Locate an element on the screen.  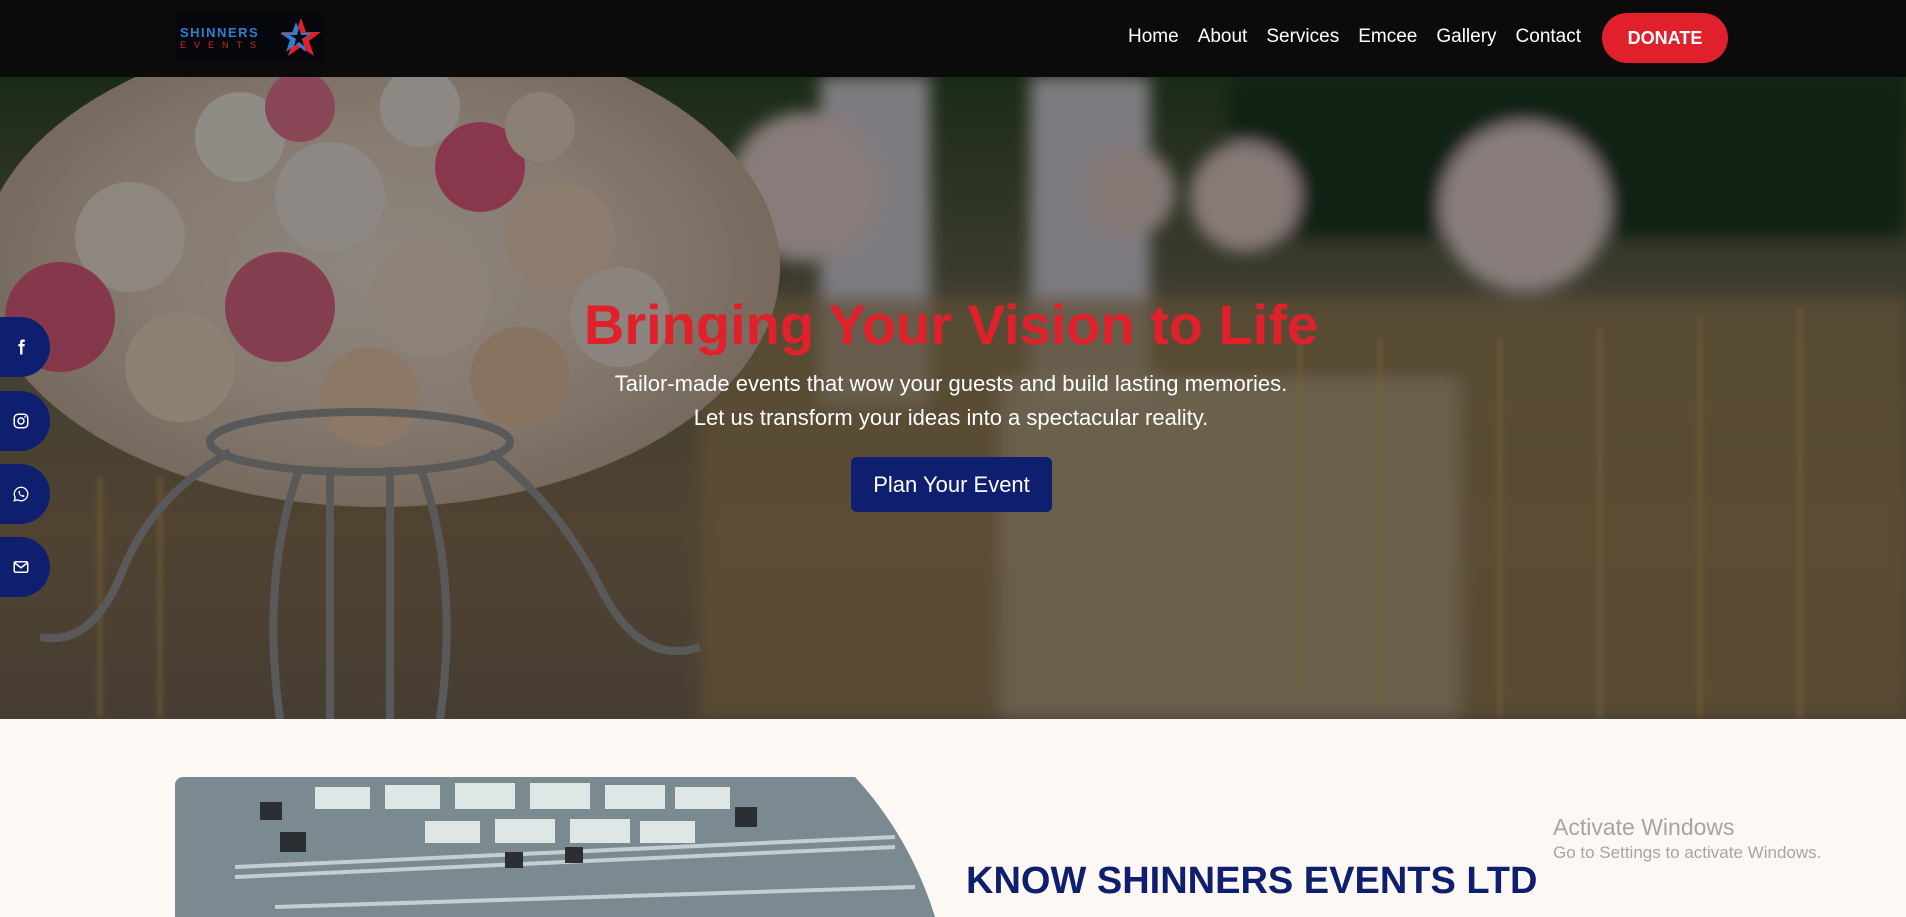
mail-icon is located at coordinates (21, 567).